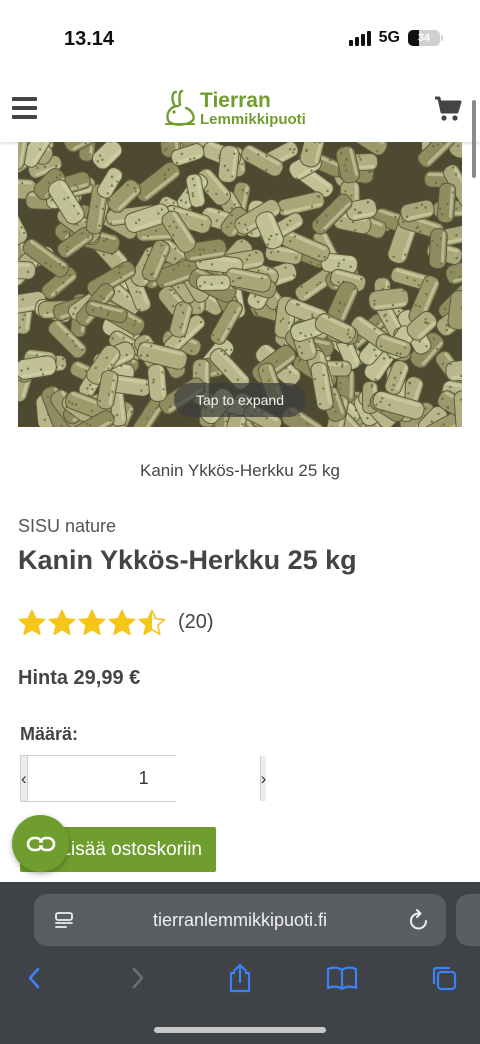 This screenshot has height=1044, width=480. I want to click on quantity-stepper: ‹ ›, so click(143, 778).